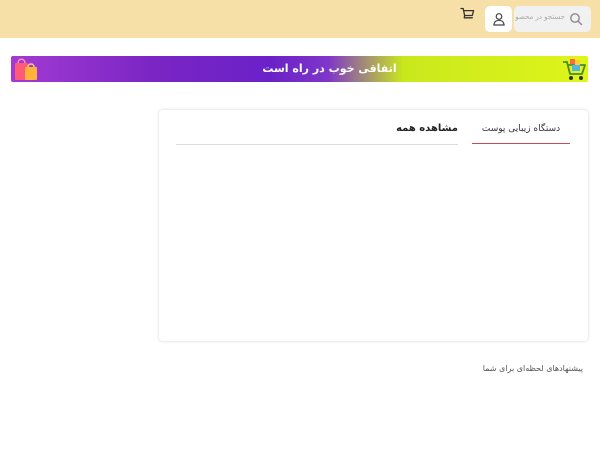 This screenshot has height=450, width=600. Describe the element at coordinates (576, 19) in the screenshot. I see `search-icon` at that location.